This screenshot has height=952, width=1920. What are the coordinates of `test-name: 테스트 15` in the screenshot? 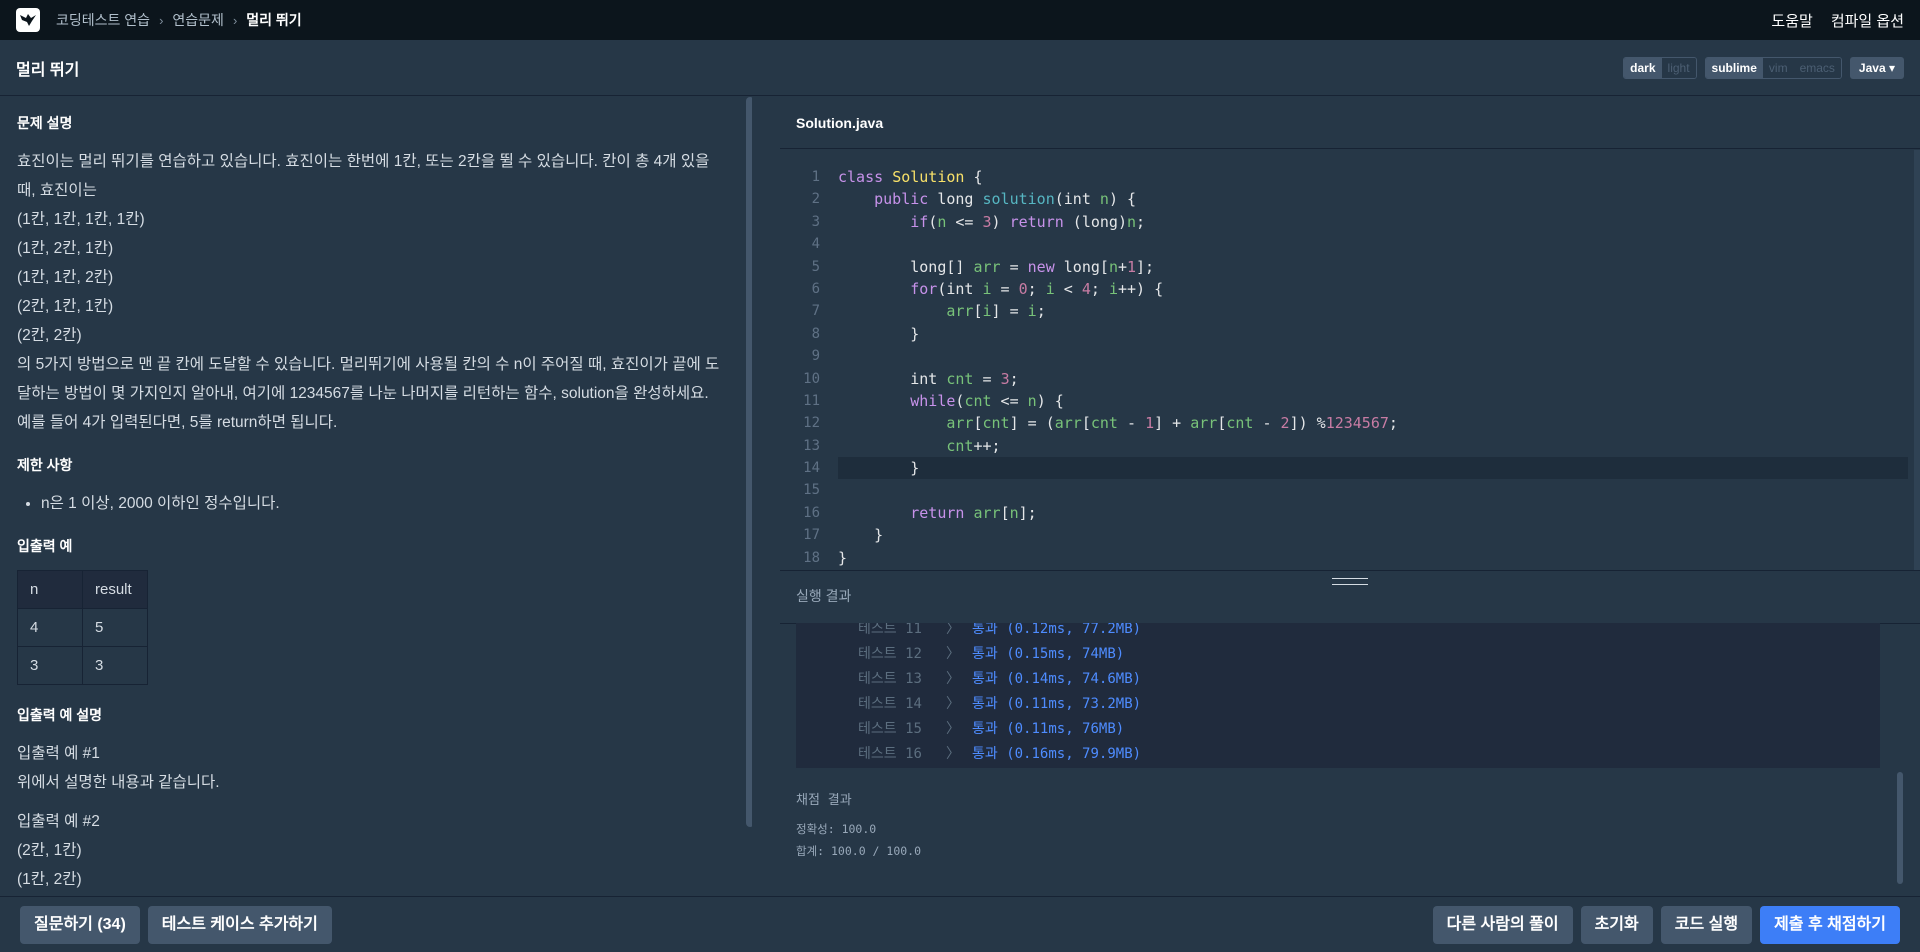 It's located at (890, 729).